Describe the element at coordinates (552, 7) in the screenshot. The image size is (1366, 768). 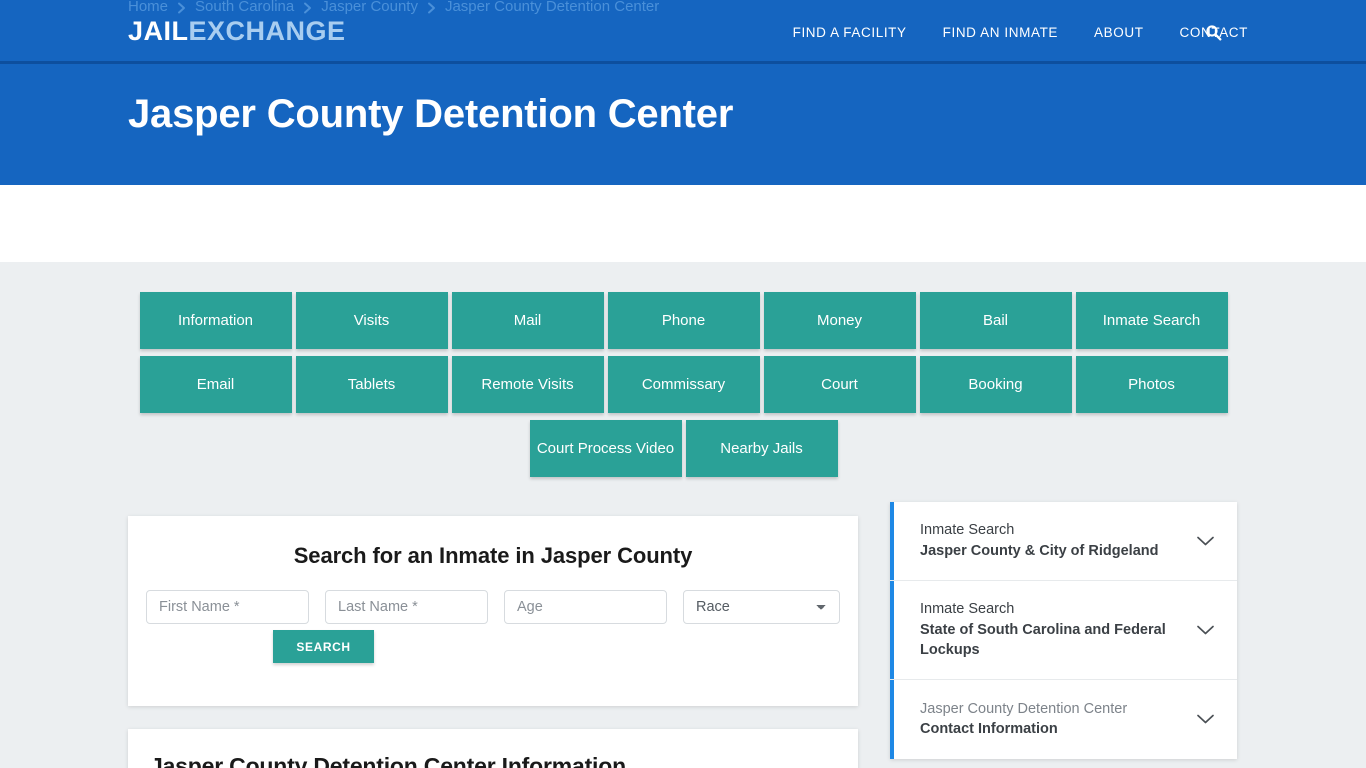
I see `breadcrumb-item-current: Jasper County Detention Center` at that location.